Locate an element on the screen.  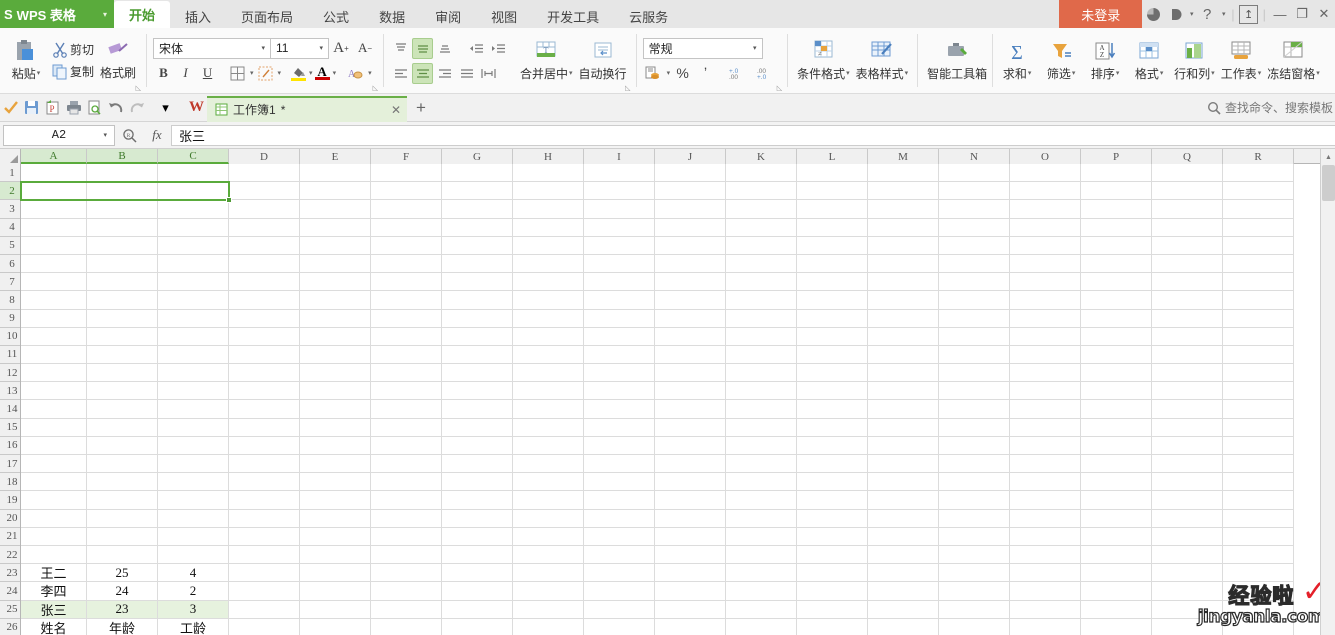
cell-N8 is located at coordinates (974, 500).